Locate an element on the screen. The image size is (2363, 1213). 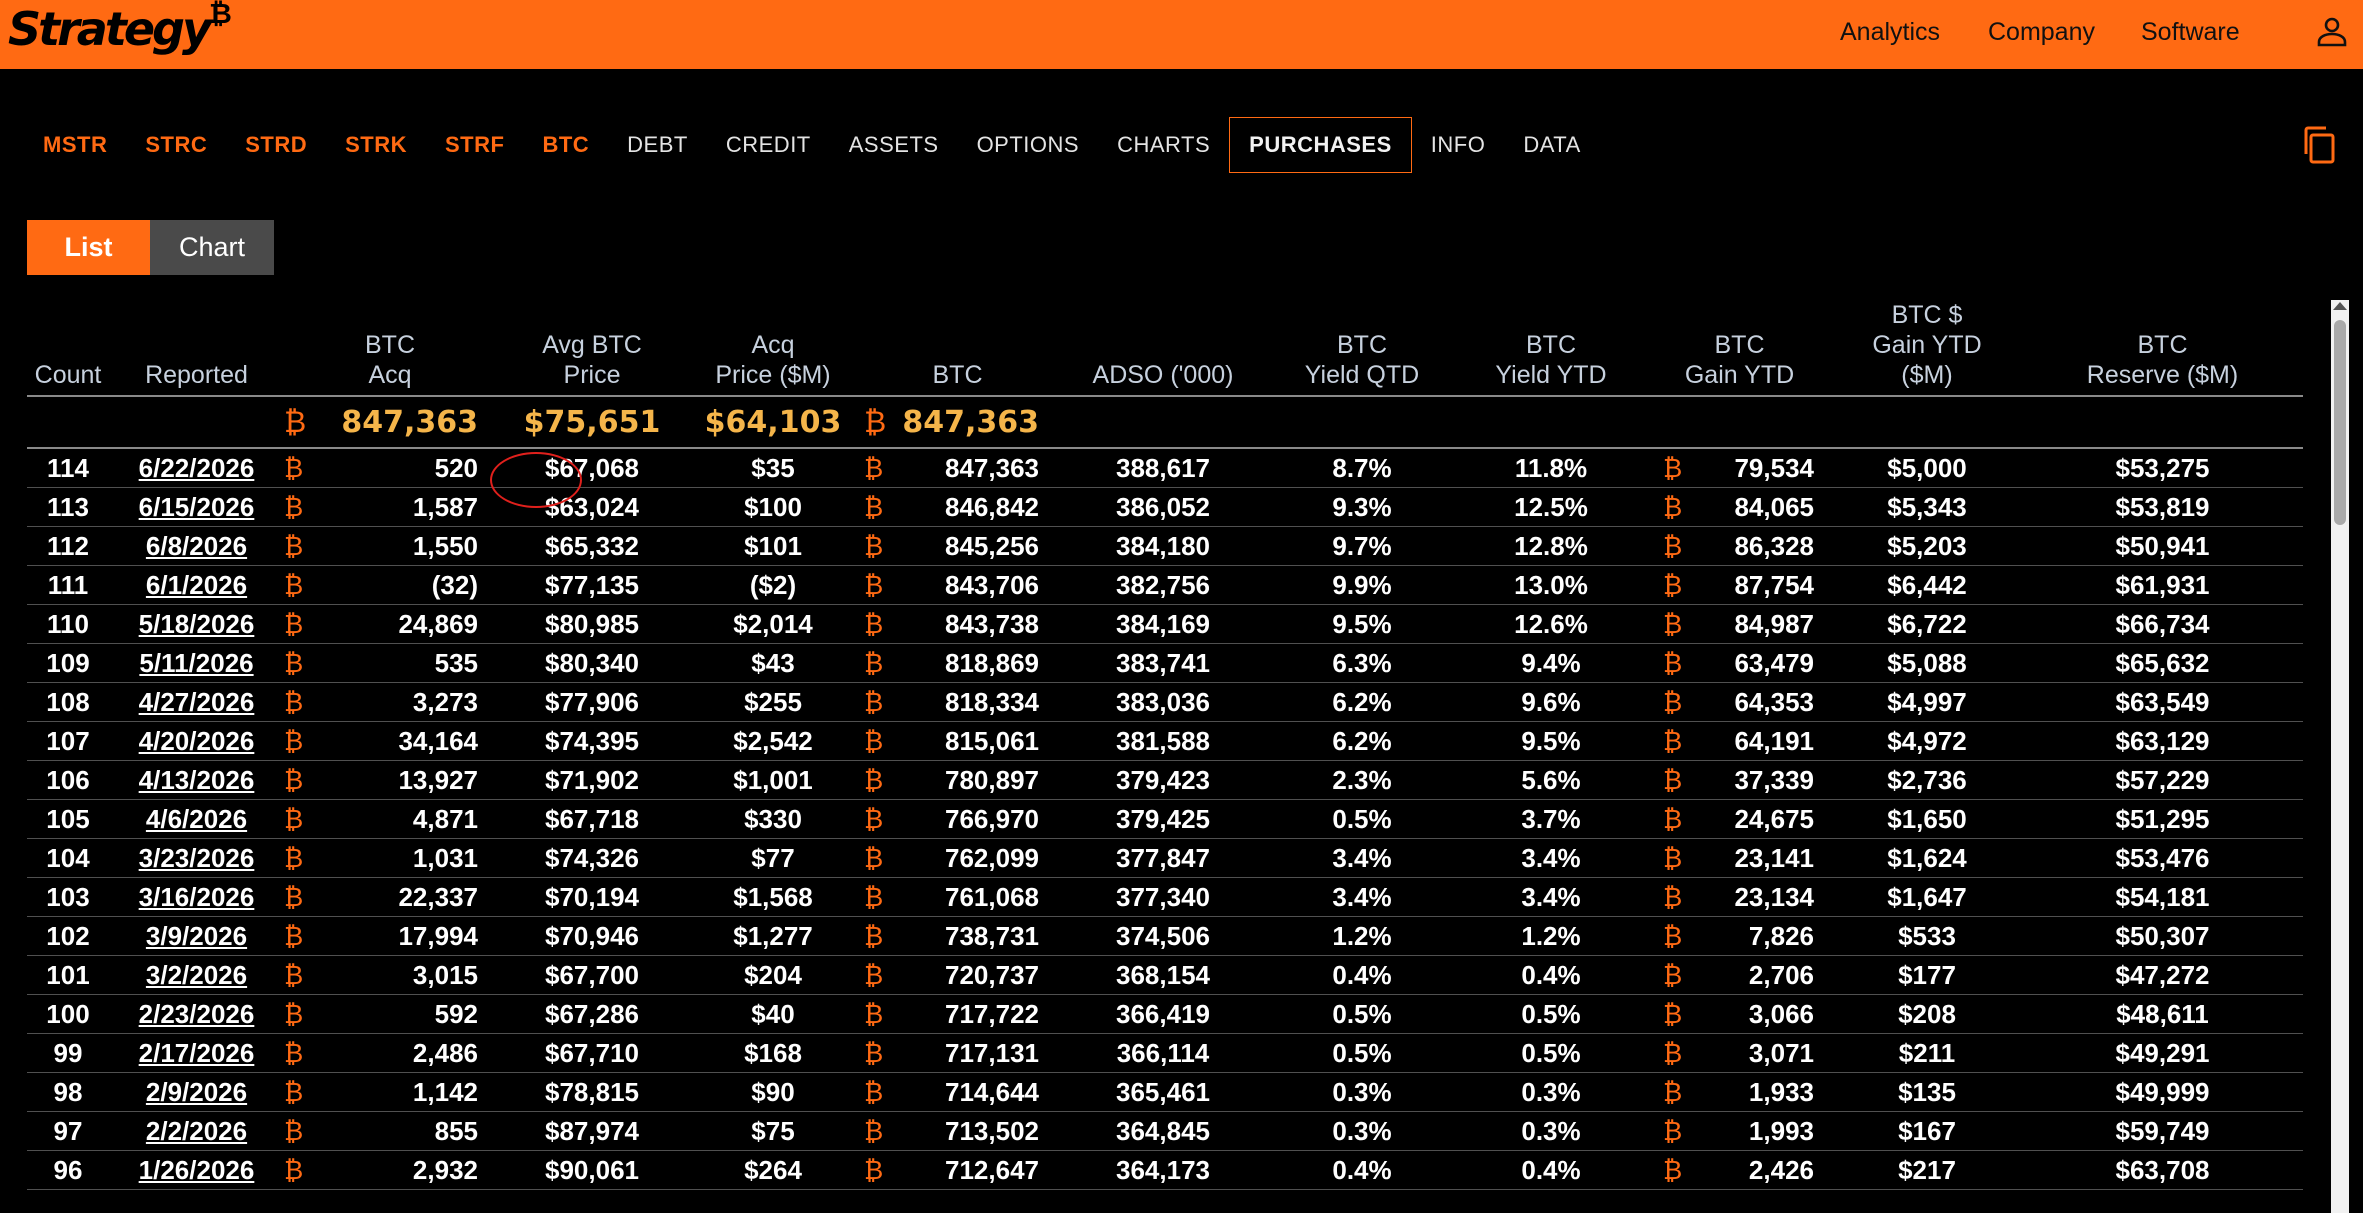
reported-date-link: 3/9/2026 is located at coordinates (196, 936).